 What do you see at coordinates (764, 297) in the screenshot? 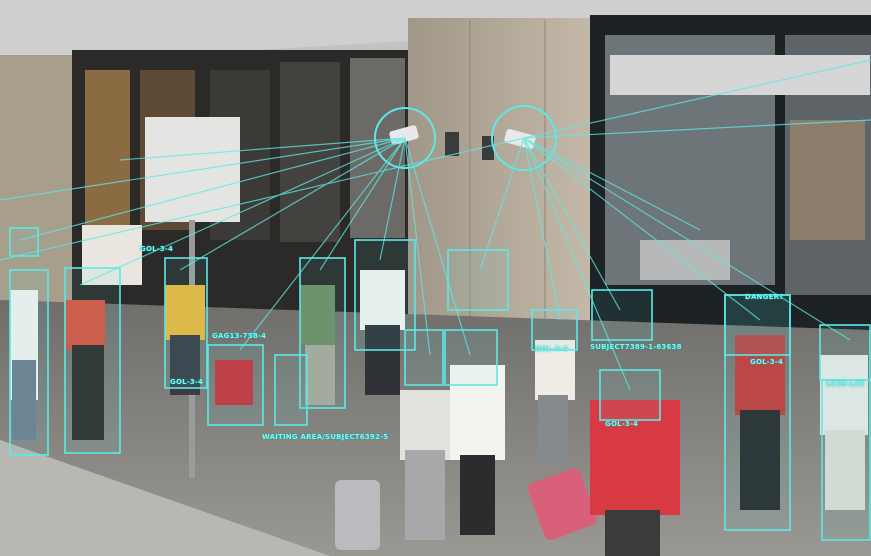
I see `overlay-label: DANGER?` at bounding box center [764, 297].